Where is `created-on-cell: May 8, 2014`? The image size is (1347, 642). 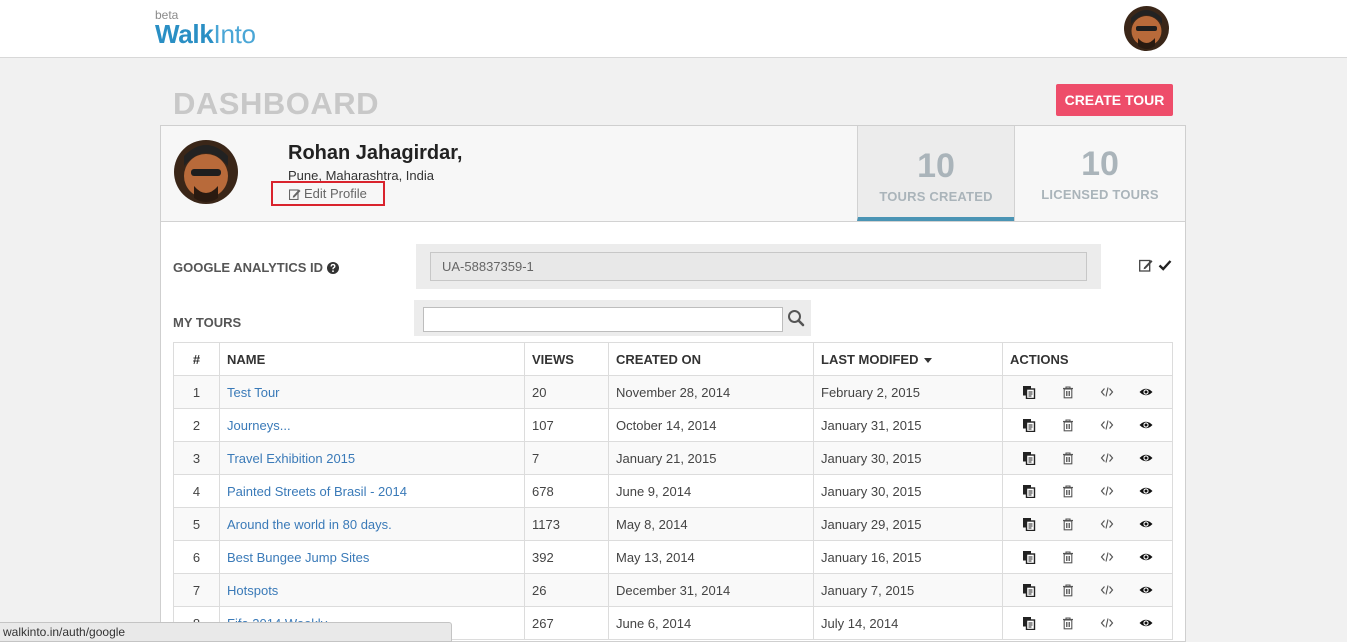 created-on-cell: May 8, 2014 is located at coordinates (711, 524).